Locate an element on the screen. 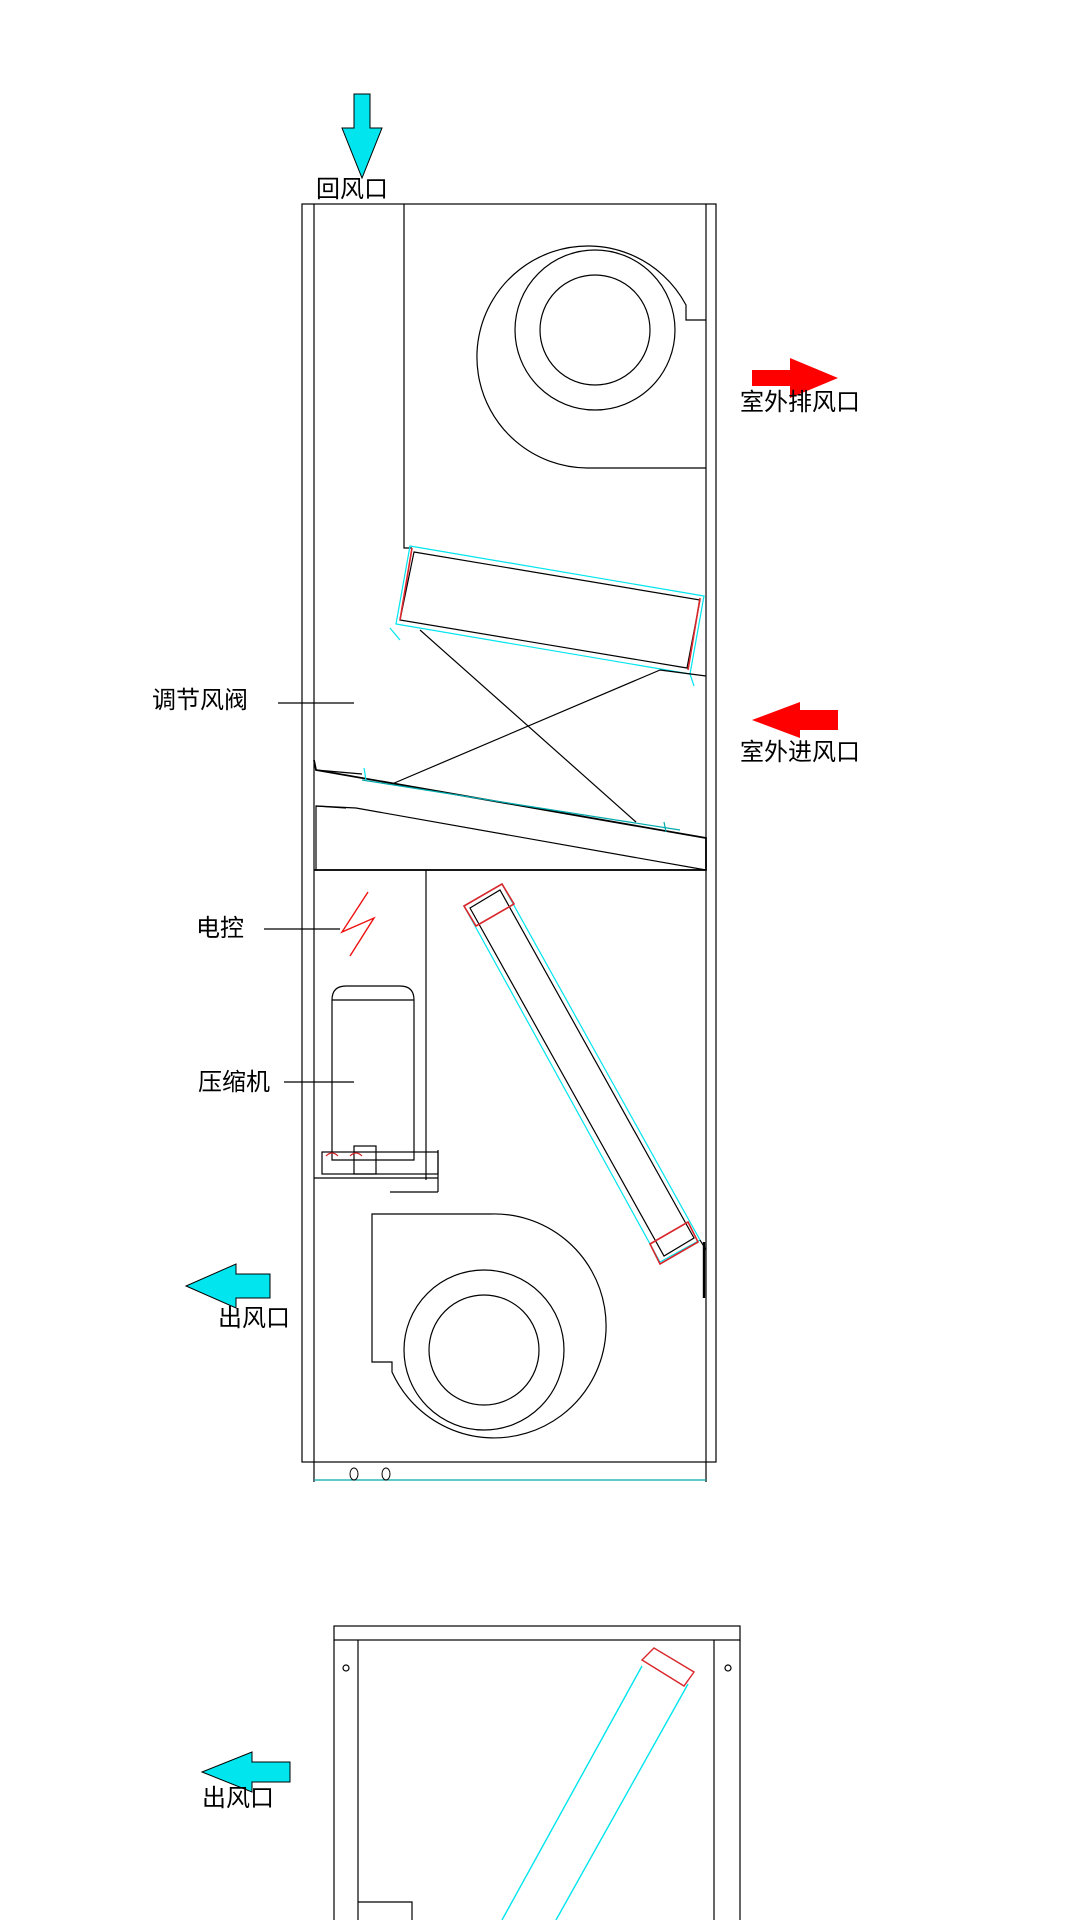 Image resolution: width=1080 pixels, height=1920 pixels. lightning-icon is located at coordinates (358, 924).